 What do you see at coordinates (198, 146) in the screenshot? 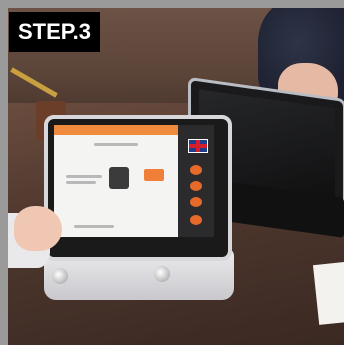
I see `uk-flag-icon` at bounding box center [198, 146].